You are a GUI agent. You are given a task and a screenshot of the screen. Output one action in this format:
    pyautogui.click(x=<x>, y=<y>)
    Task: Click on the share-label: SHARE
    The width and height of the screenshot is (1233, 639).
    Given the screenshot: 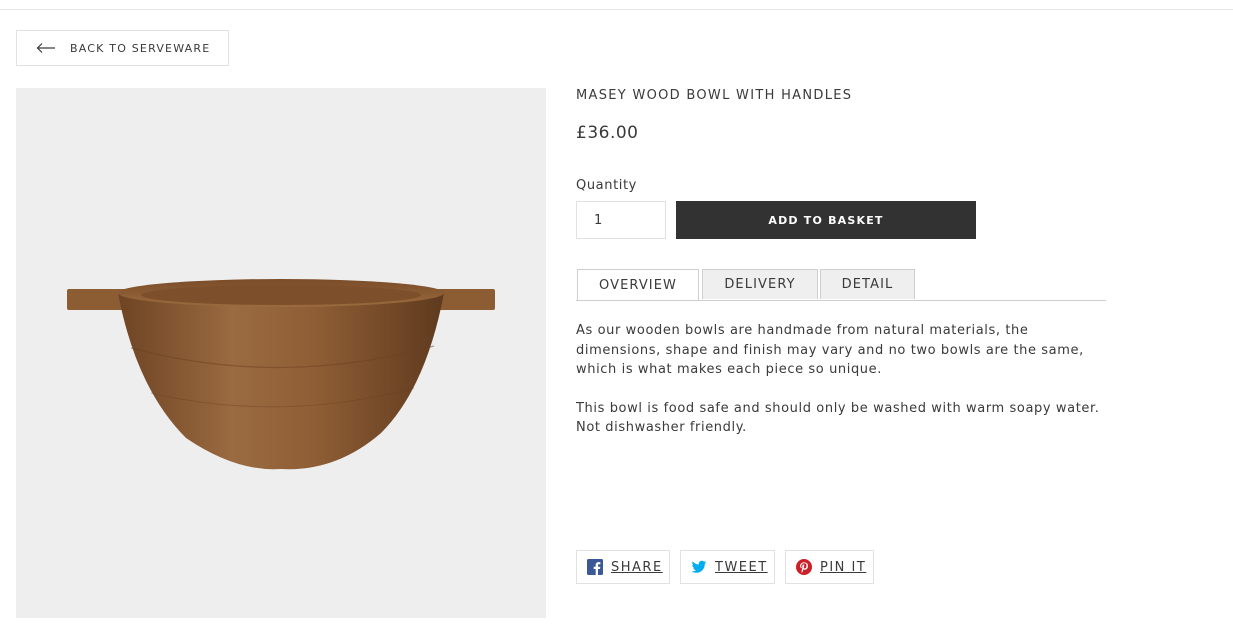 What is the action you would take?
    pyautogui.click(x=637, y=567)
    